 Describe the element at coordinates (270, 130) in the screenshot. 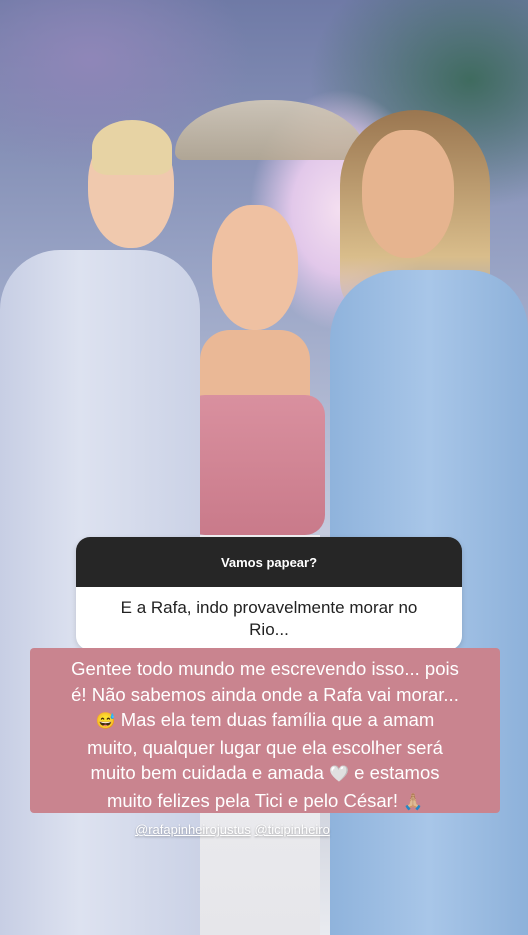

I see `background-umbrella` at that location.